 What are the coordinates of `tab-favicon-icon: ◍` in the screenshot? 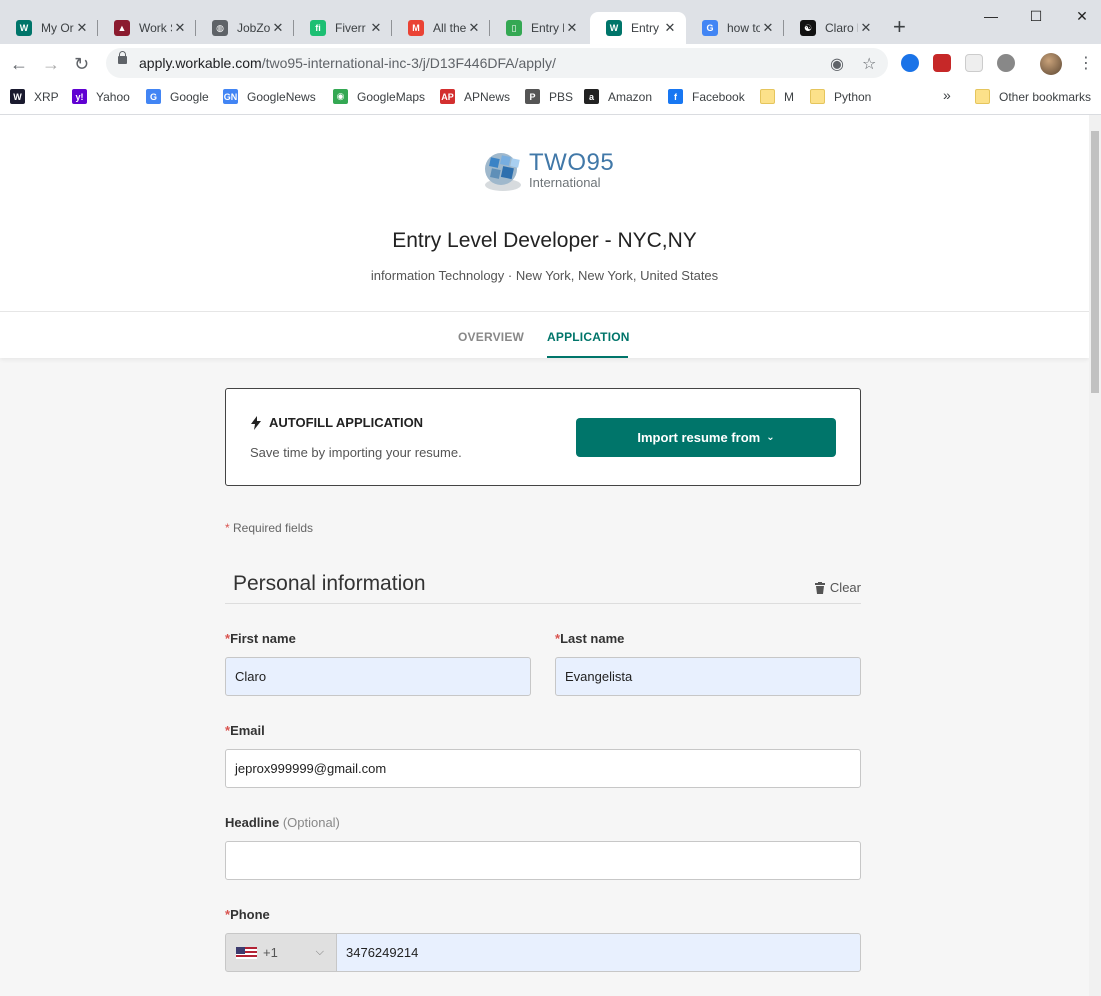 It's located at (220, 28).